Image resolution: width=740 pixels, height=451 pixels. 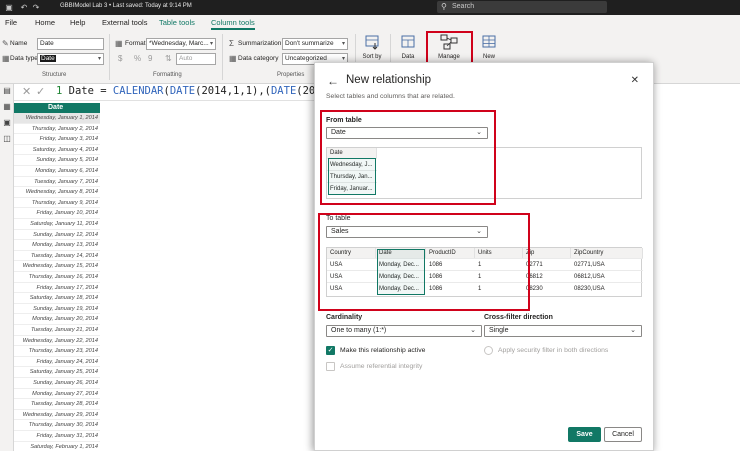 What do you see at coordinates (291, 75) in the screenshot?
I see `group-label-properties: Properties` at bounding box center [291, 75].